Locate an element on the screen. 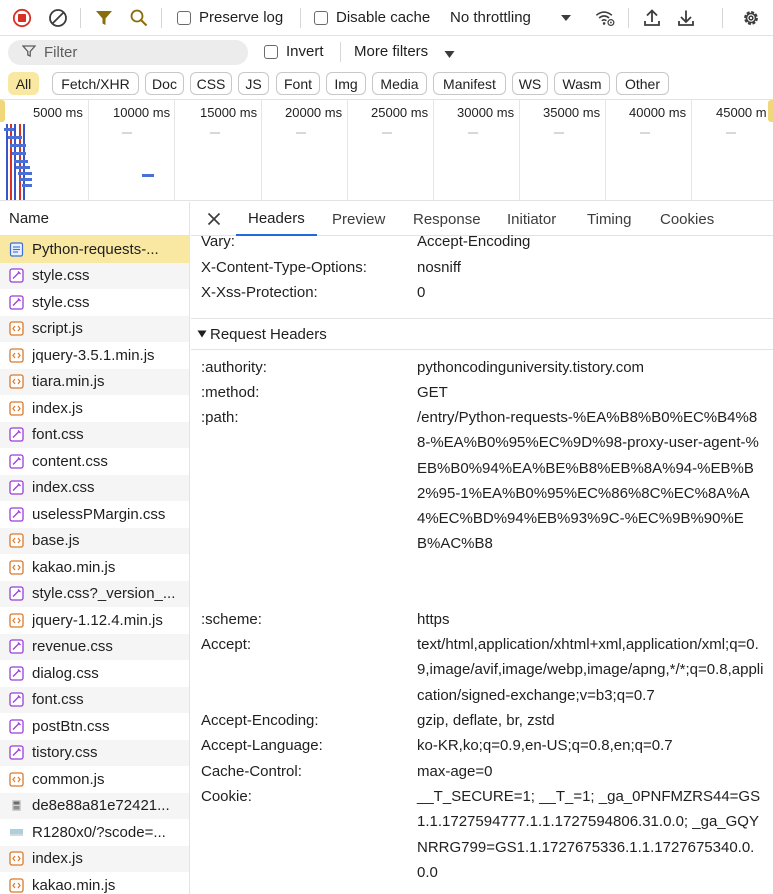 This screenshot has height=894, width=773. triangle-down-icon is located at coordinates (202, 334).